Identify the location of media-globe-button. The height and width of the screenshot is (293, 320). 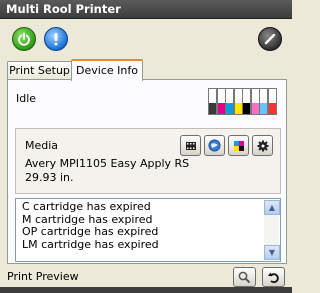
(214, 145).